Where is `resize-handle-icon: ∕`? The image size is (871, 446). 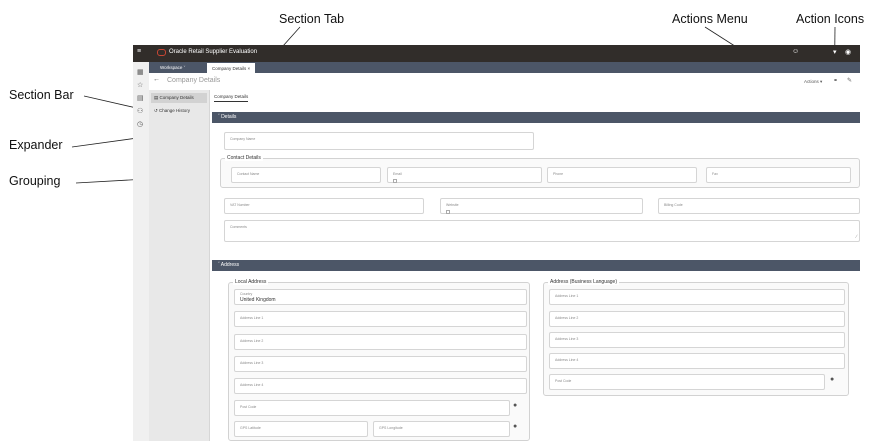 resize-handle-icon: ∕ is located at coordinates (856, 237).